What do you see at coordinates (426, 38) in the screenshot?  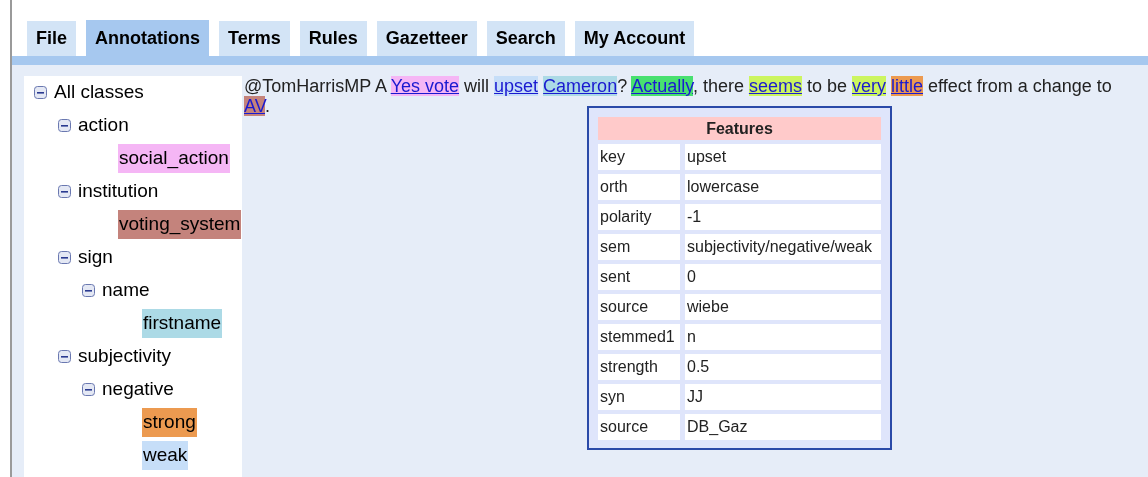 I see `tab: Gazetteer` at bounding box center [426, 38].